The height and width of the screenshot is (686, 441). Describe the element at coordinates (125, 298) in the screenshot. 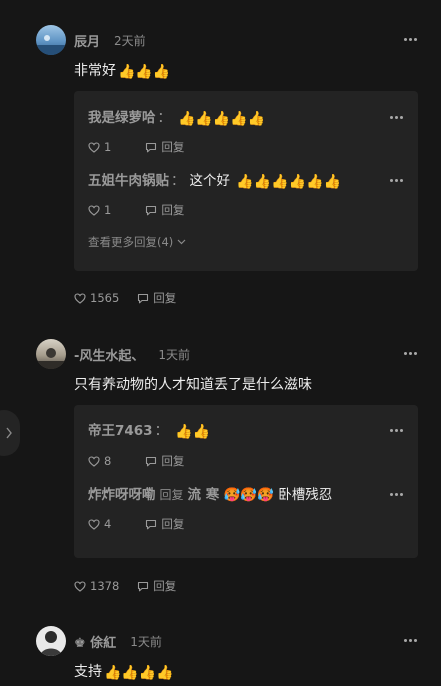

I see `comment-actions: 1565 回复` at that location.